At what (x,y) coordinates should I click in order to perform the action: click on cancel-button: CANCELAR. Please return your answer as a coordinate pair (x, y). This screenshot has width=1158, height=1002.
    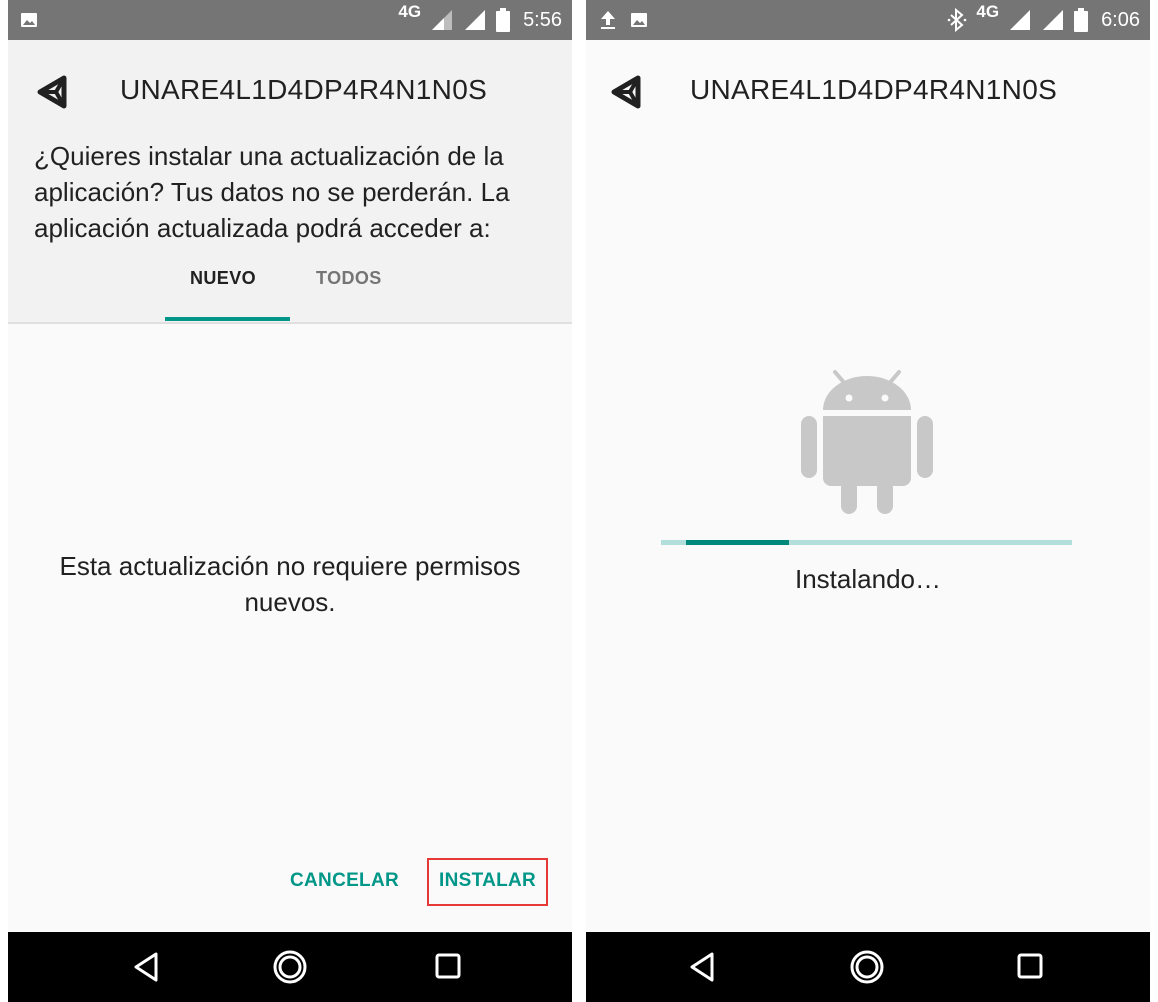
    Looking at the image, I should click on (344, 881).